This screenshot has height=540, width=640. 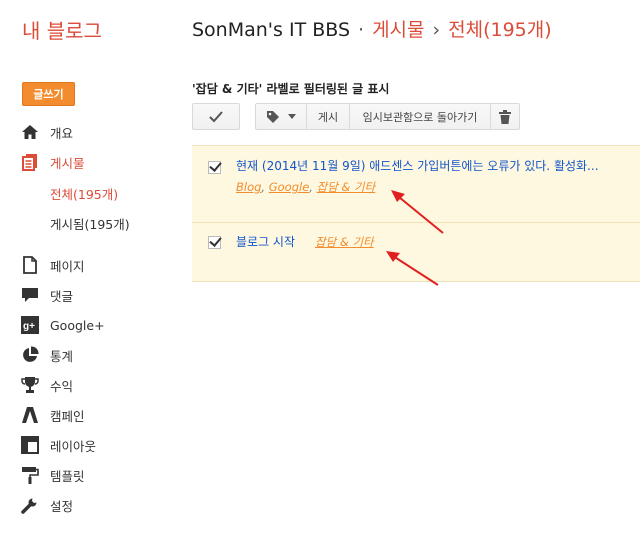 I want to click on sidebar-item-label: 댓글, so click(x=62, y=296).